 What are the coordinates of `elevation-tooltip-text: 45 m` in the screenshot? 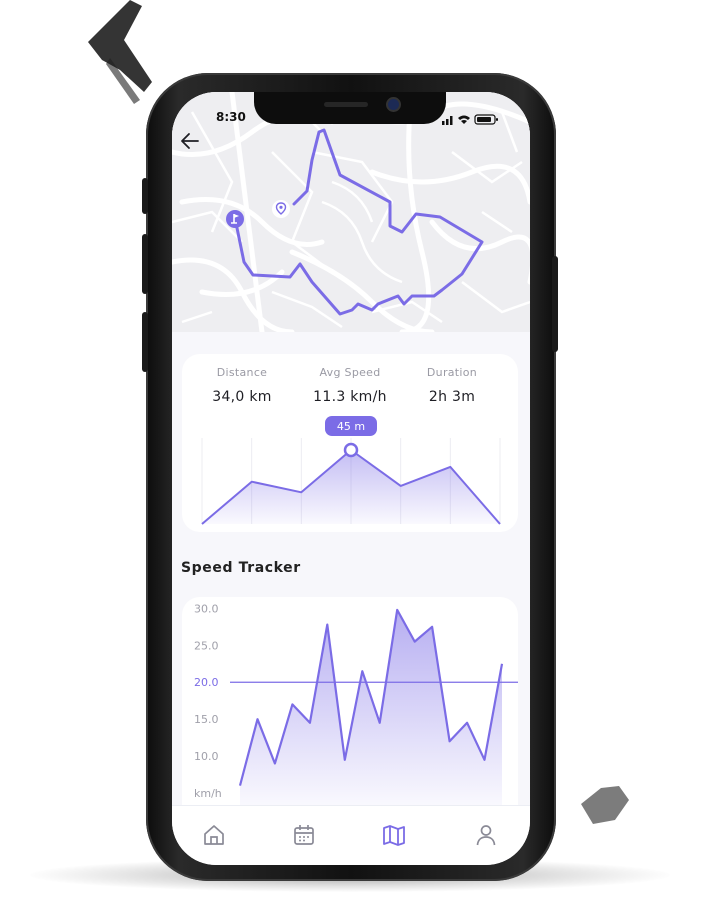 It's located at (351, 426).